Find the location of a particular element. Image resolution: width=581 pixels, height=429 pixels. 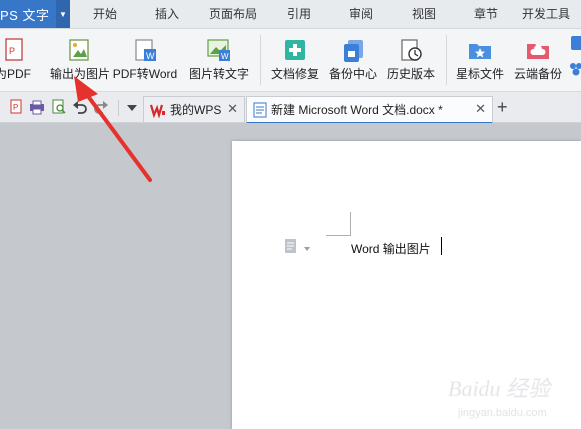

add-tab-button: + is located at coordinates (505, 107).